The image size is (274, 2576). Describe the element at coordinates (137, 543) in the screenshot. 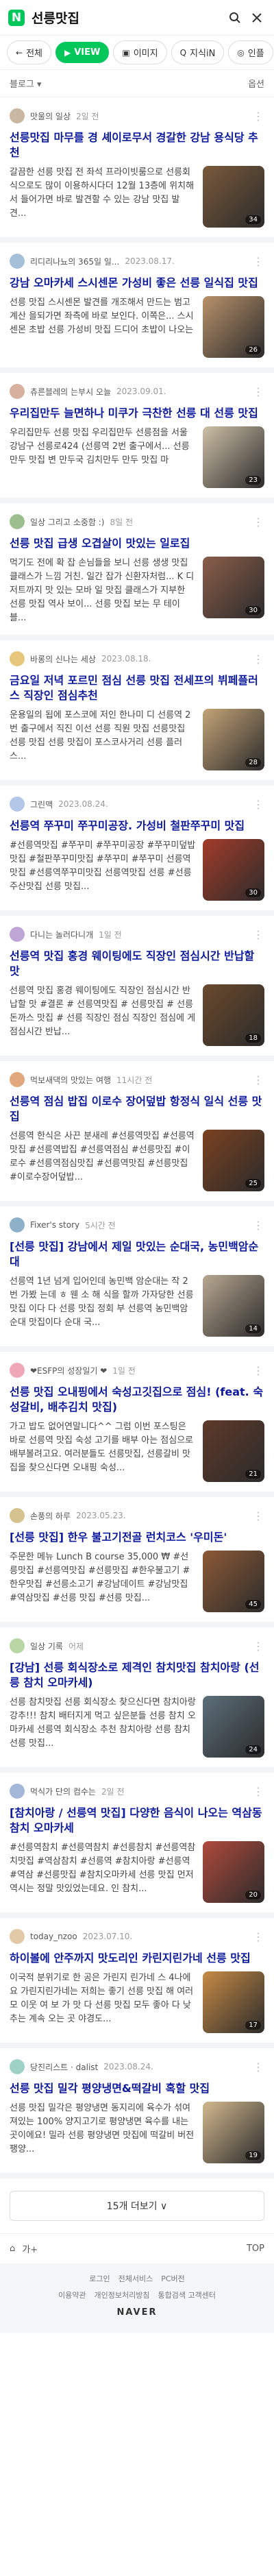

I see `post-title: 선릉 맛집 급생 오겹살이 맛있는 일로집` at that location.